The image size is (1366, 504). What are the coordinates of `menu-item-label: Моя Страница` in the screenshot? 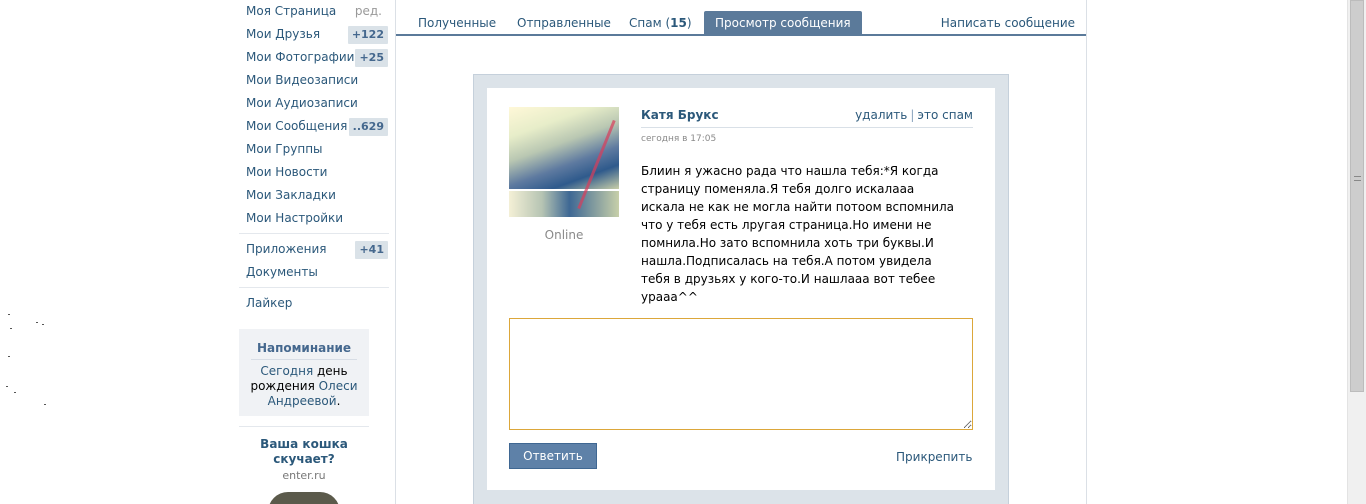 It's located at (291, 11).